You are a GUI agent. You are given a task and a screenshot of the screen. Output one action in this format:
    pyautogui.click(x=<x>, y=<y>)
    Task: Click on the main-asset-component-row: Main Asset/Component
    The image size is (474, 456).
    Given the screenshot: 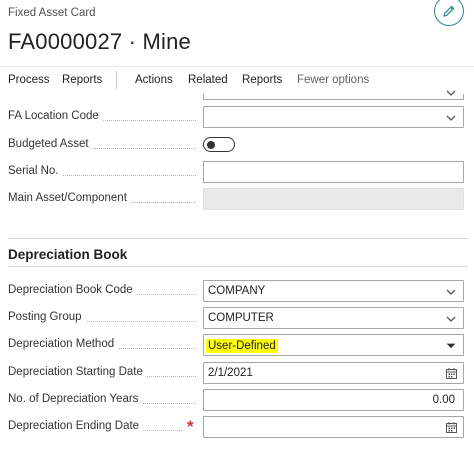 What is the action you would take?
    pyautogui.click(x=237, y=199)
    